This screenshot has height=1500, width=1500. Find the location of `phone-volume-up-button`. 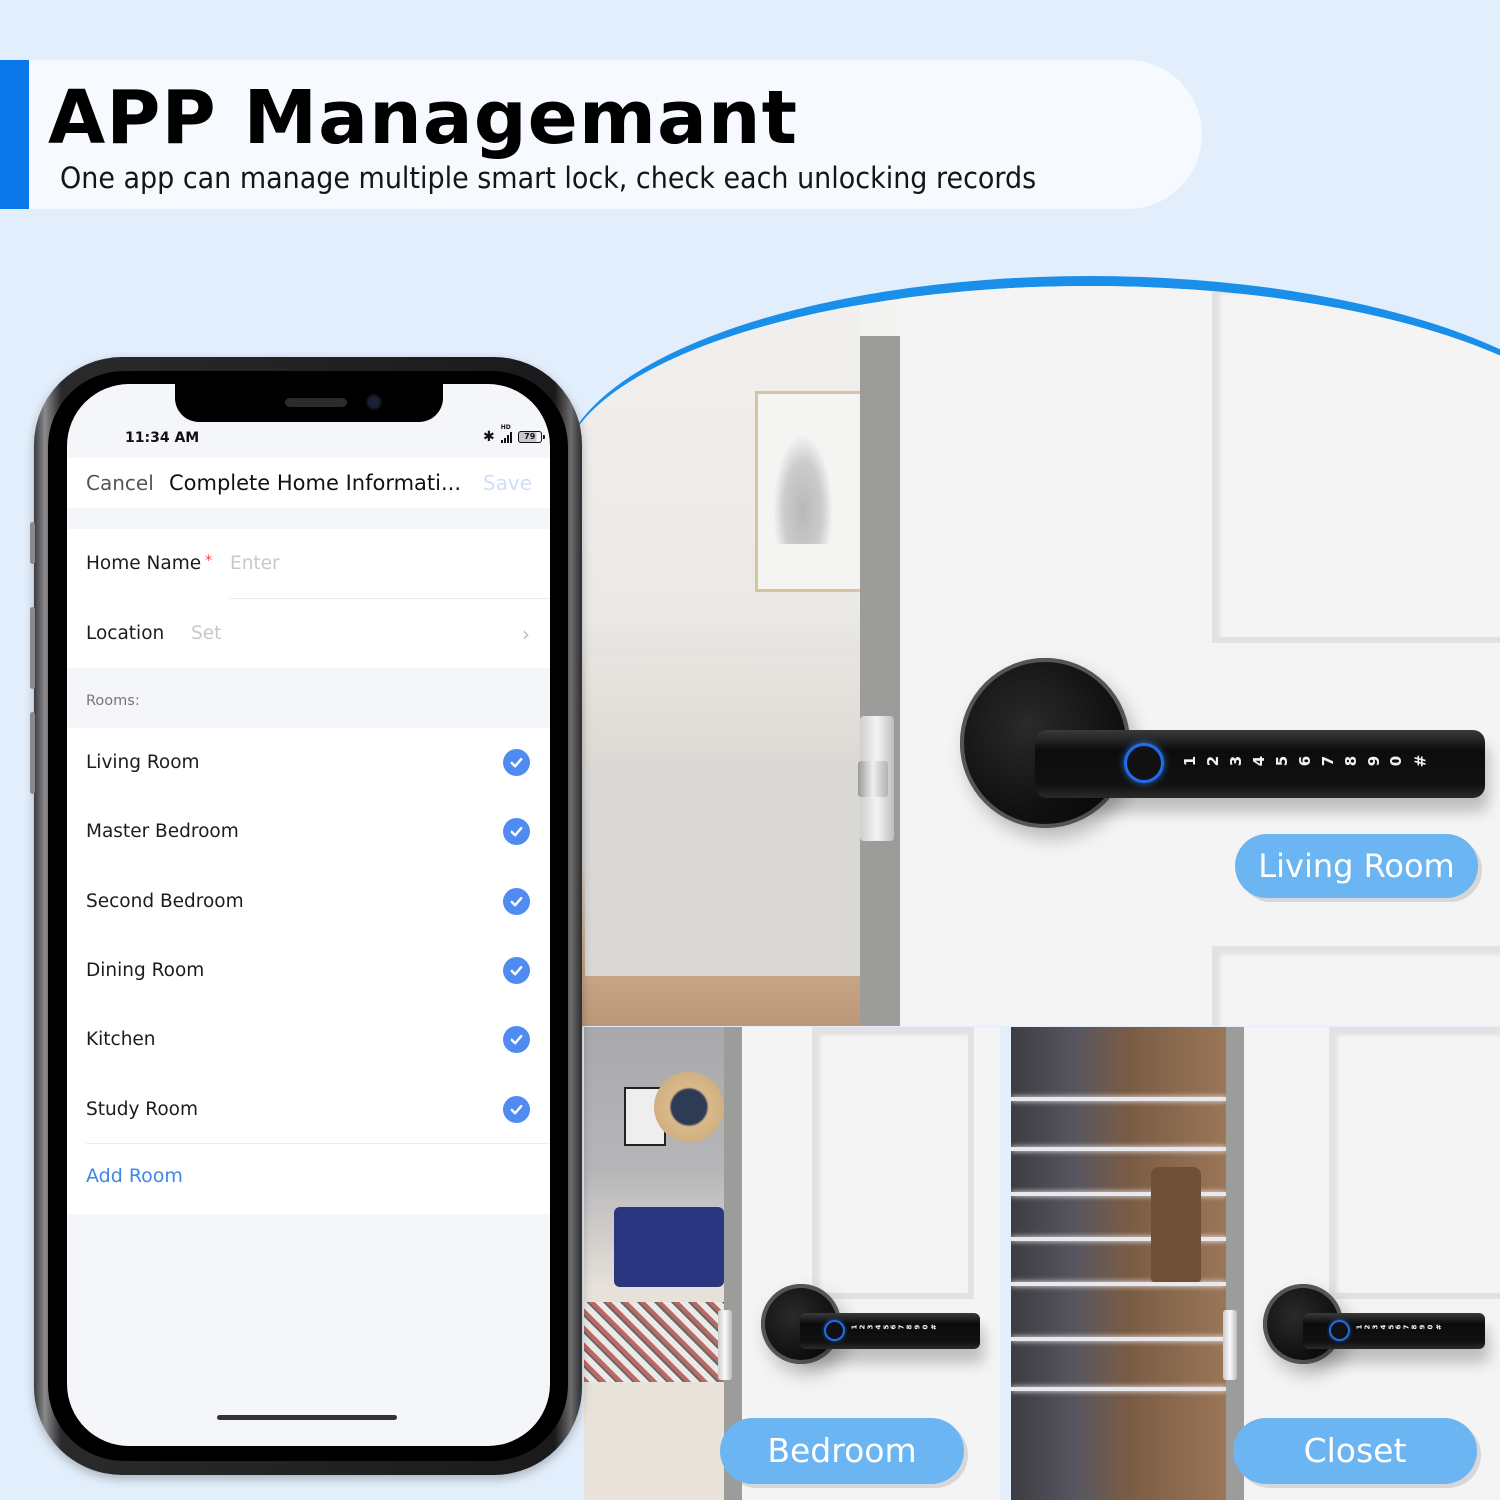

phone-volume-up-button is located at coordinates (32, 648).